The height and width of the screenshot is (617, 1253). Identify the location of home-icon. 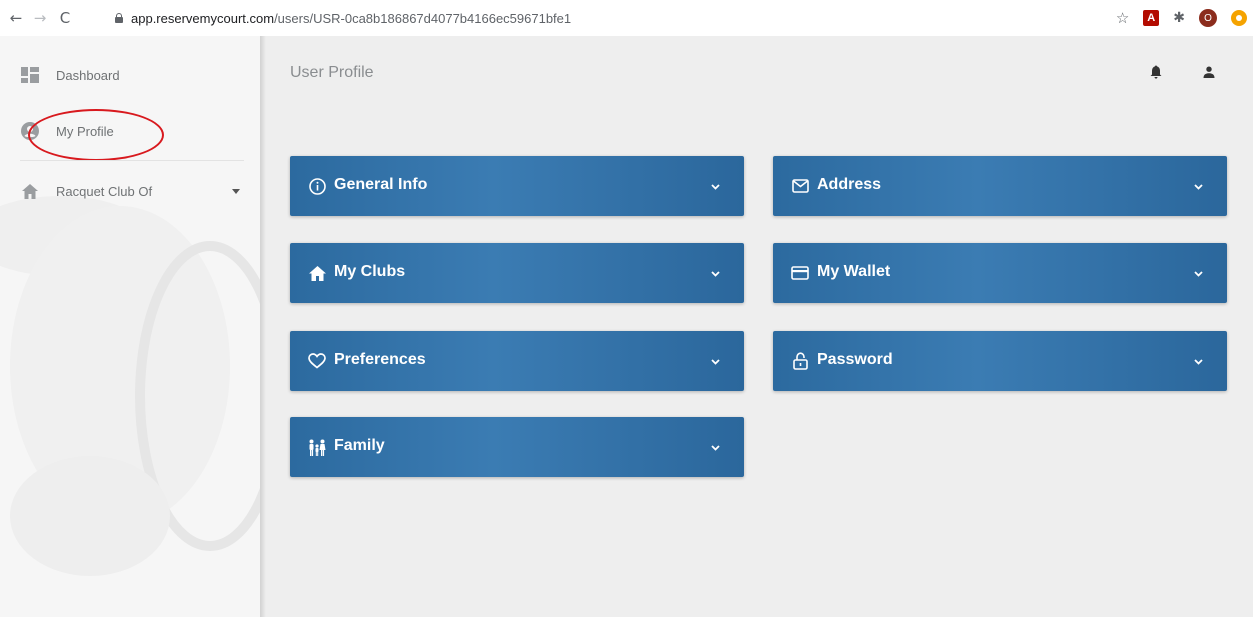
(30, 191).